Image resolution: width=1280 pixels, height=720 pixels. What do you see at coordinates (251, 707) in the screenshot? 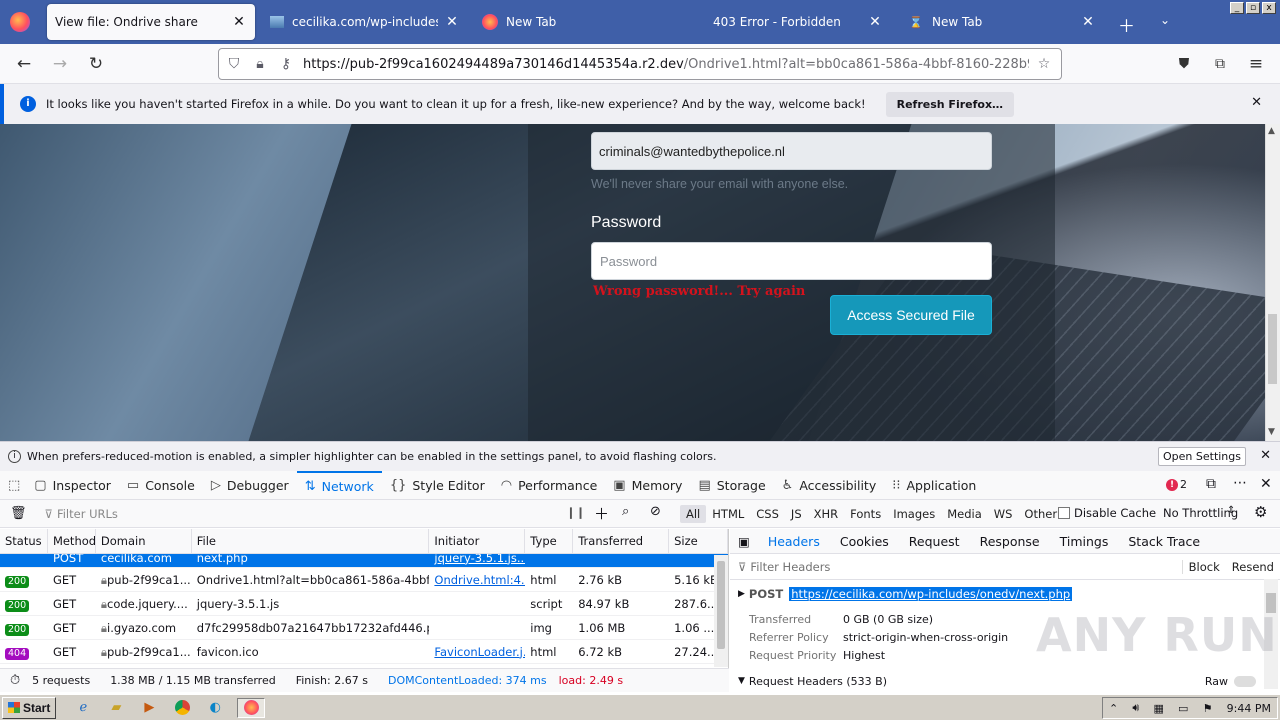
I see `firefox-taskbar-icon` at bounding box center [251, 707].